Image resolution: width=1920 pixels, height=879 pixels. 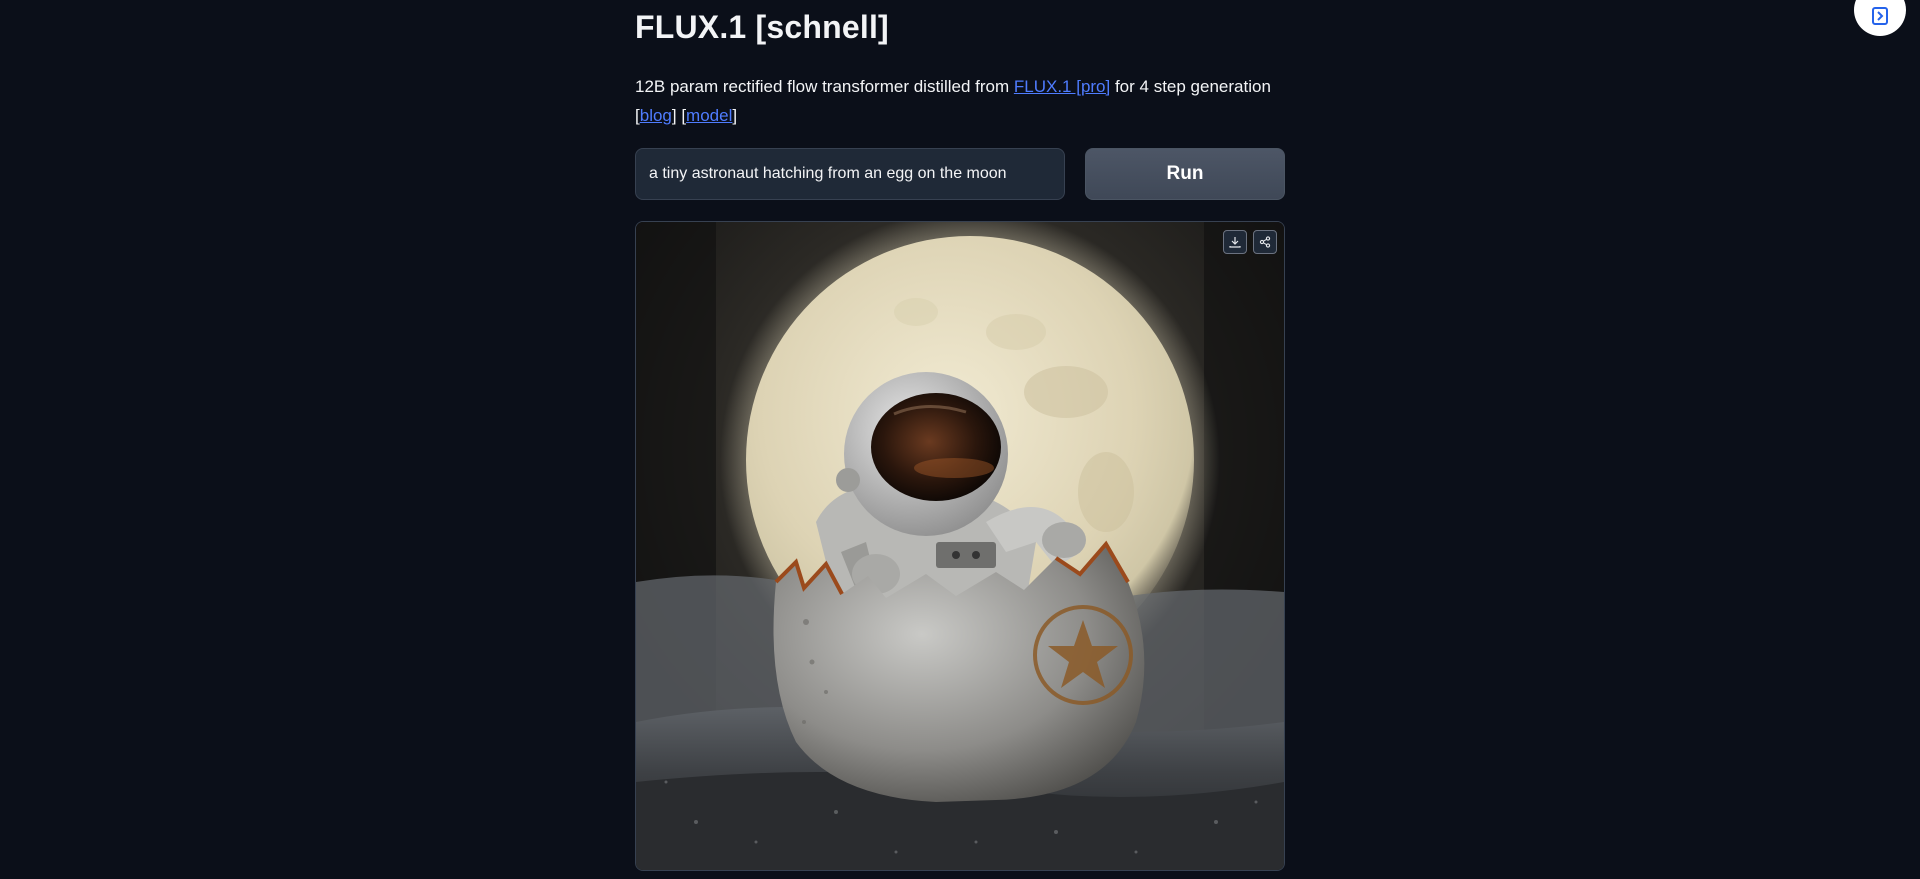 I want to click on download-button, so click(x=1235, y=242).